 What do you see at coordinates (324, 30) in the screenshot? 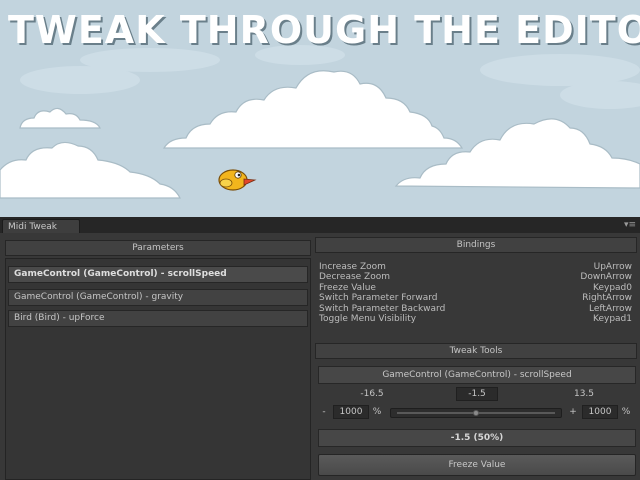
I see `headline-text: TWEAK THROUGH THE EDITOR` at bounding box center [324, 30].